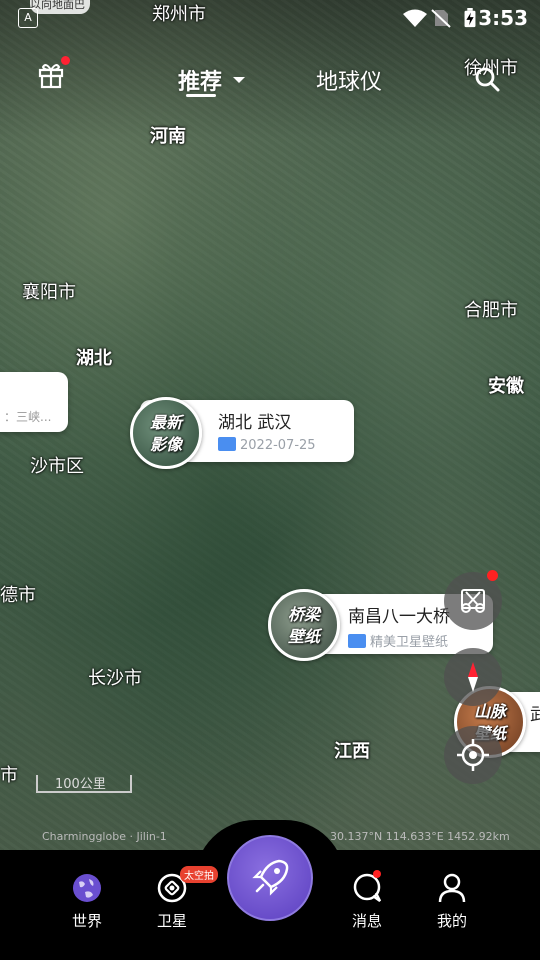 The width and height of the screenshot is (540, 960). Describe the element at coordinates (415, 18) in the screenshot. I see `wifi-icon` at that location.